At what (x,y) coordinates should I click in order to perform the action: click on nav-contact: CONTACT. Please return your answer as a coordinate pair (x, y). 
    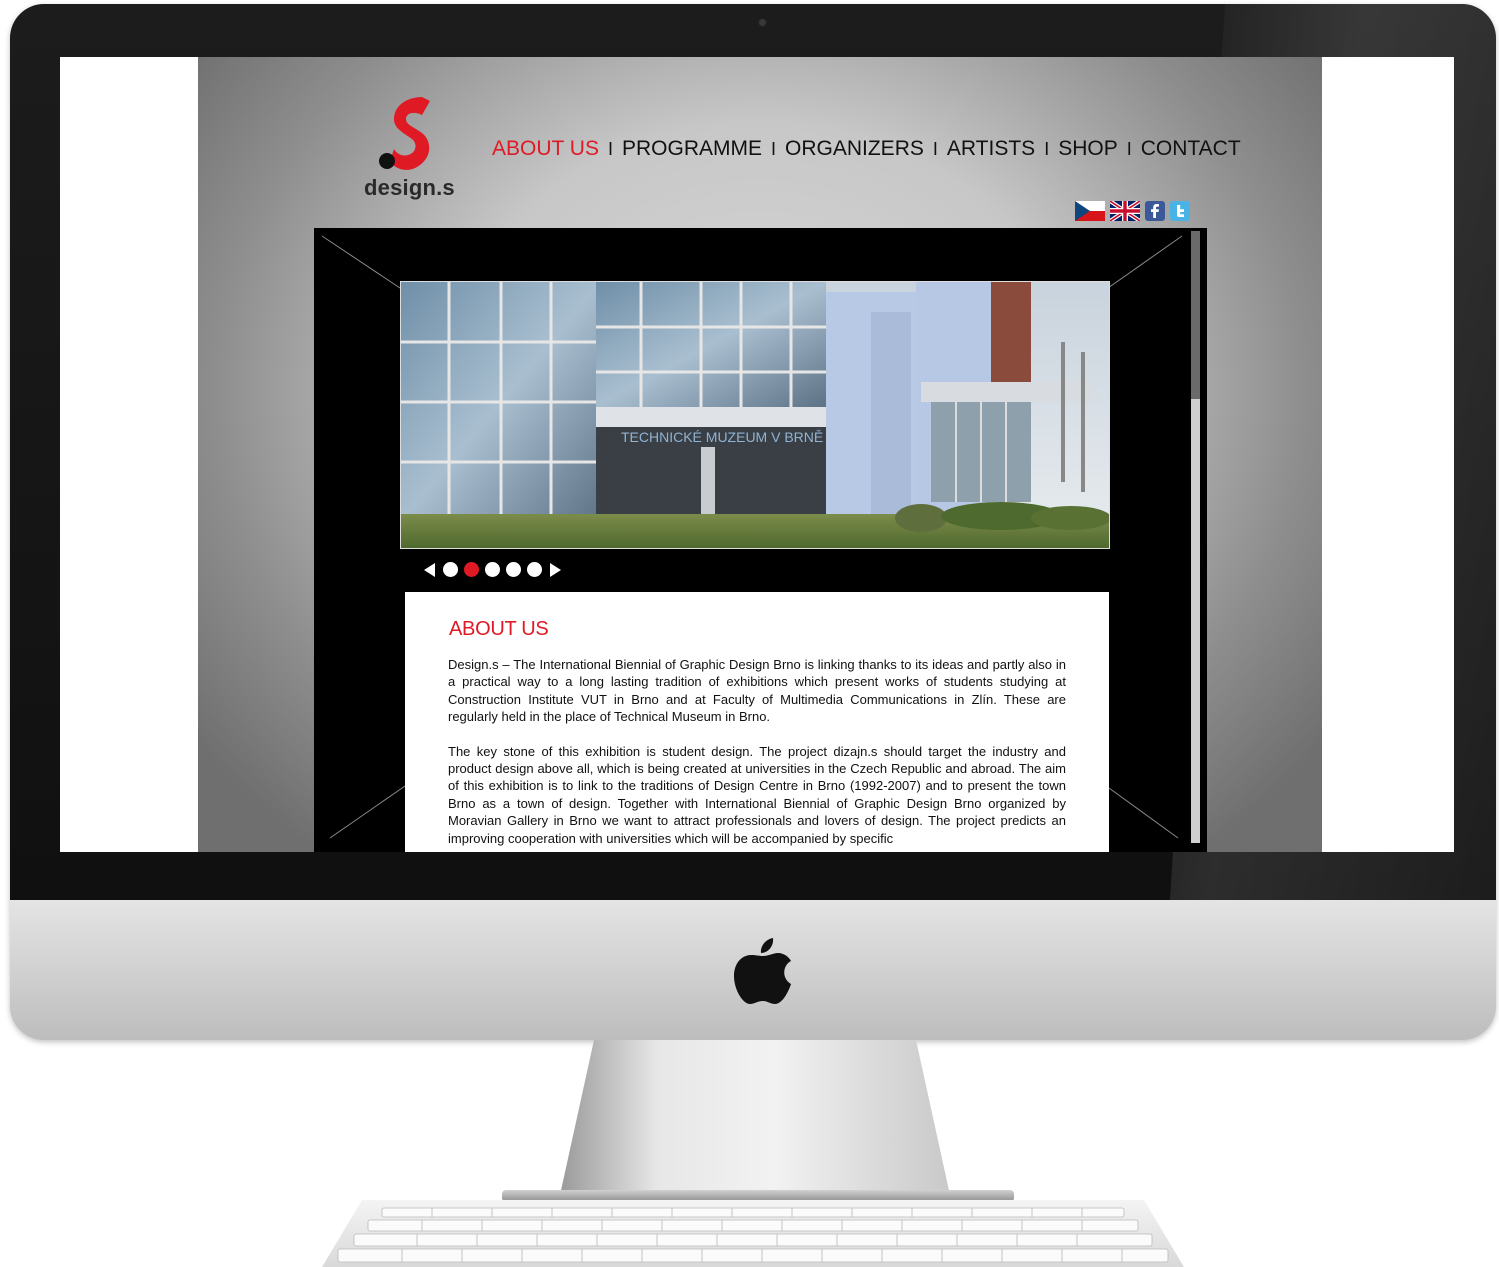
    Looking at the image, I should click on (1191, 149).